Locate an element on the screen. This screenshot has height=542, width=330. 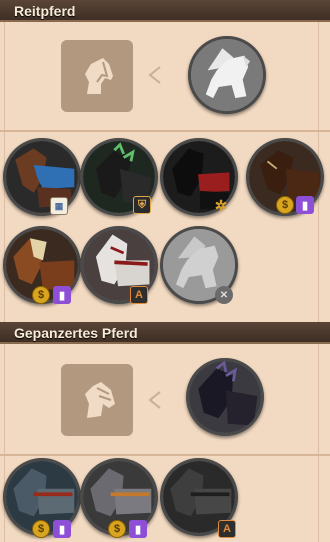
calendar-icon: ▦ is located at coordinates (59, 206).